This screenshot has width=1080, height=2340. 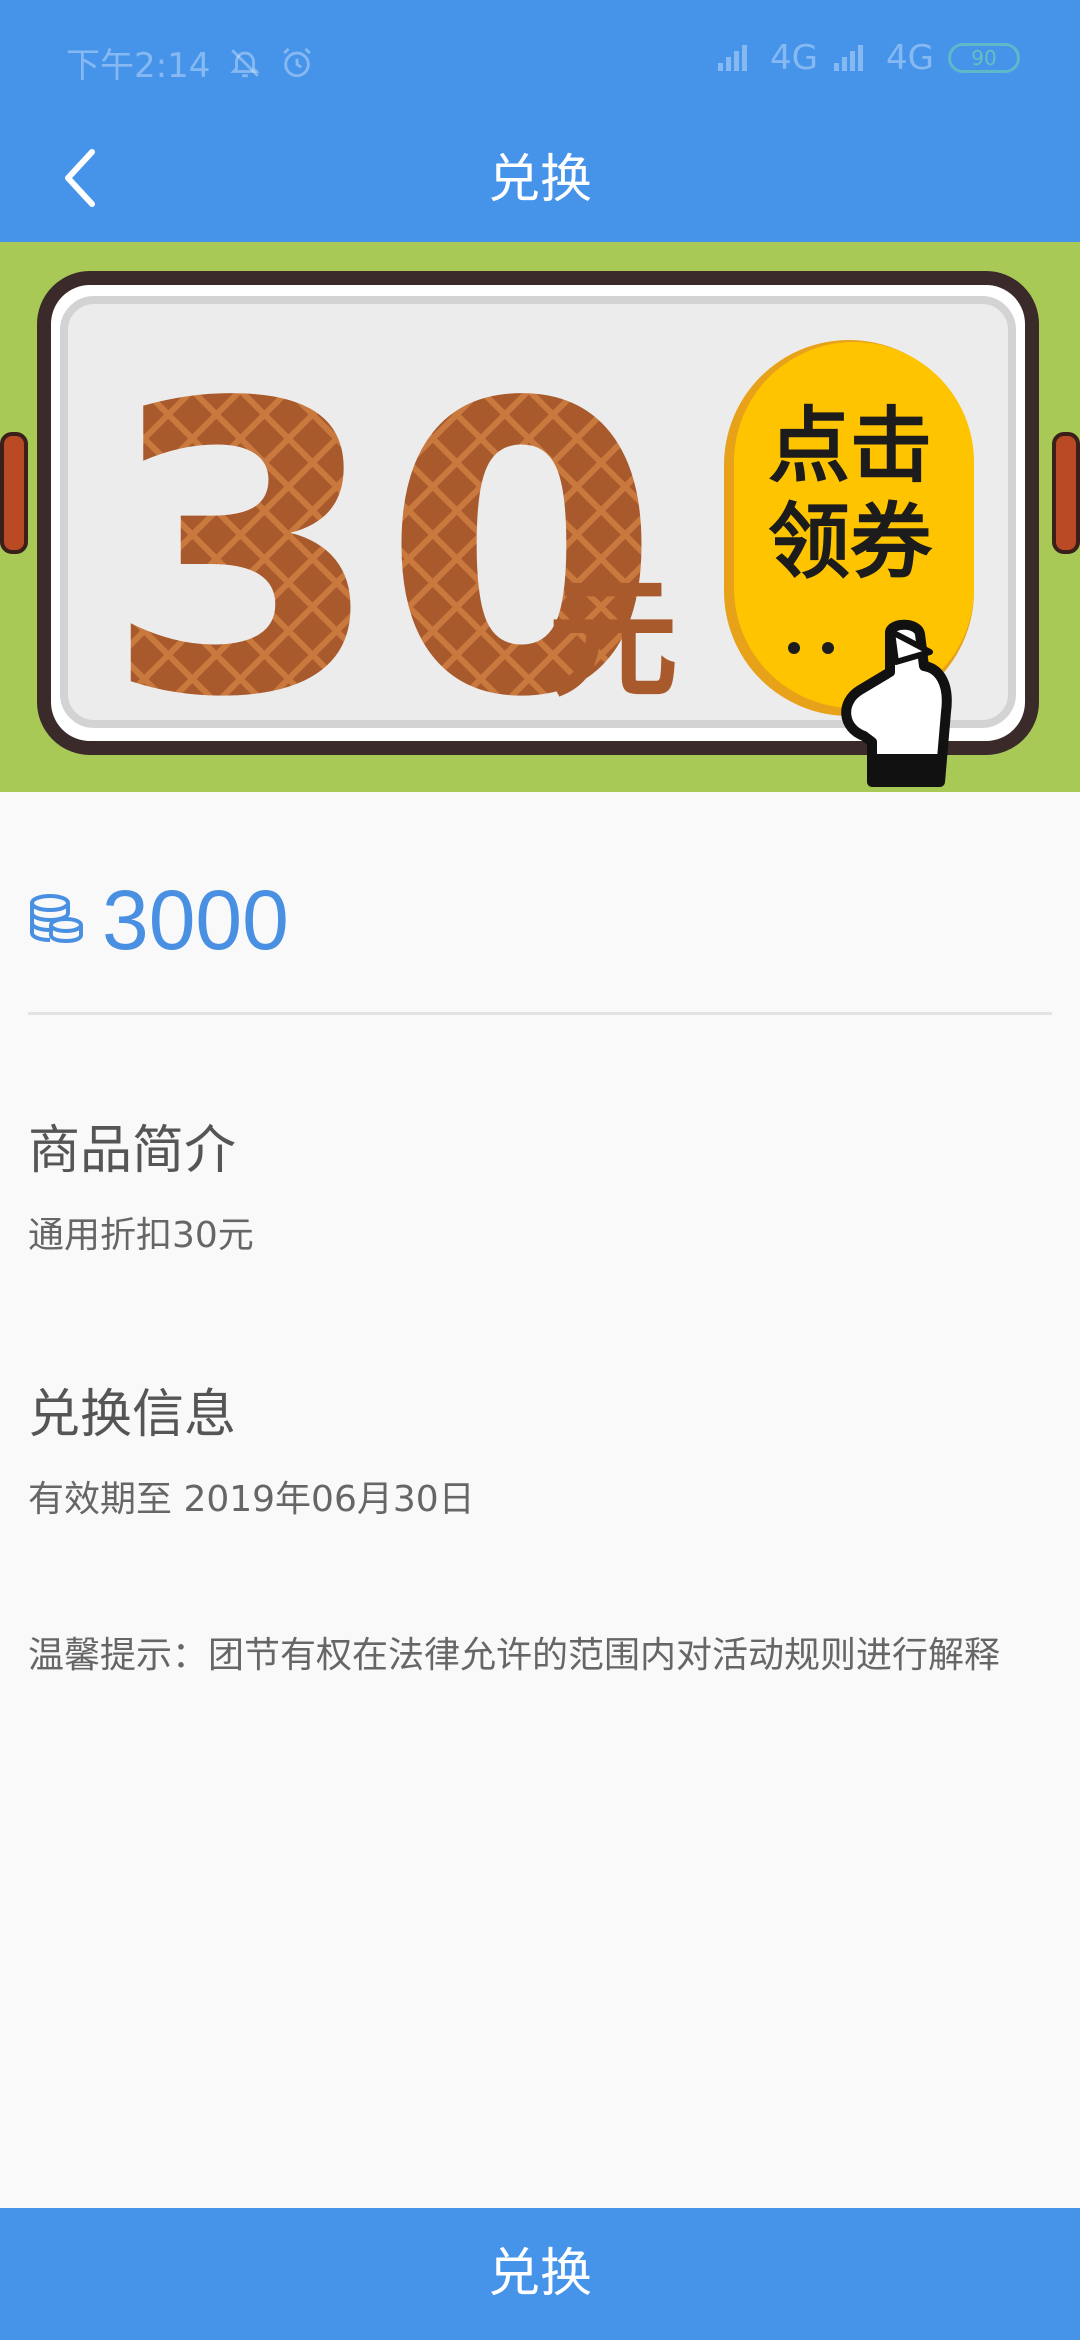 I want to click on banner-cta-line1: 点击, so click(x=850, y=446).